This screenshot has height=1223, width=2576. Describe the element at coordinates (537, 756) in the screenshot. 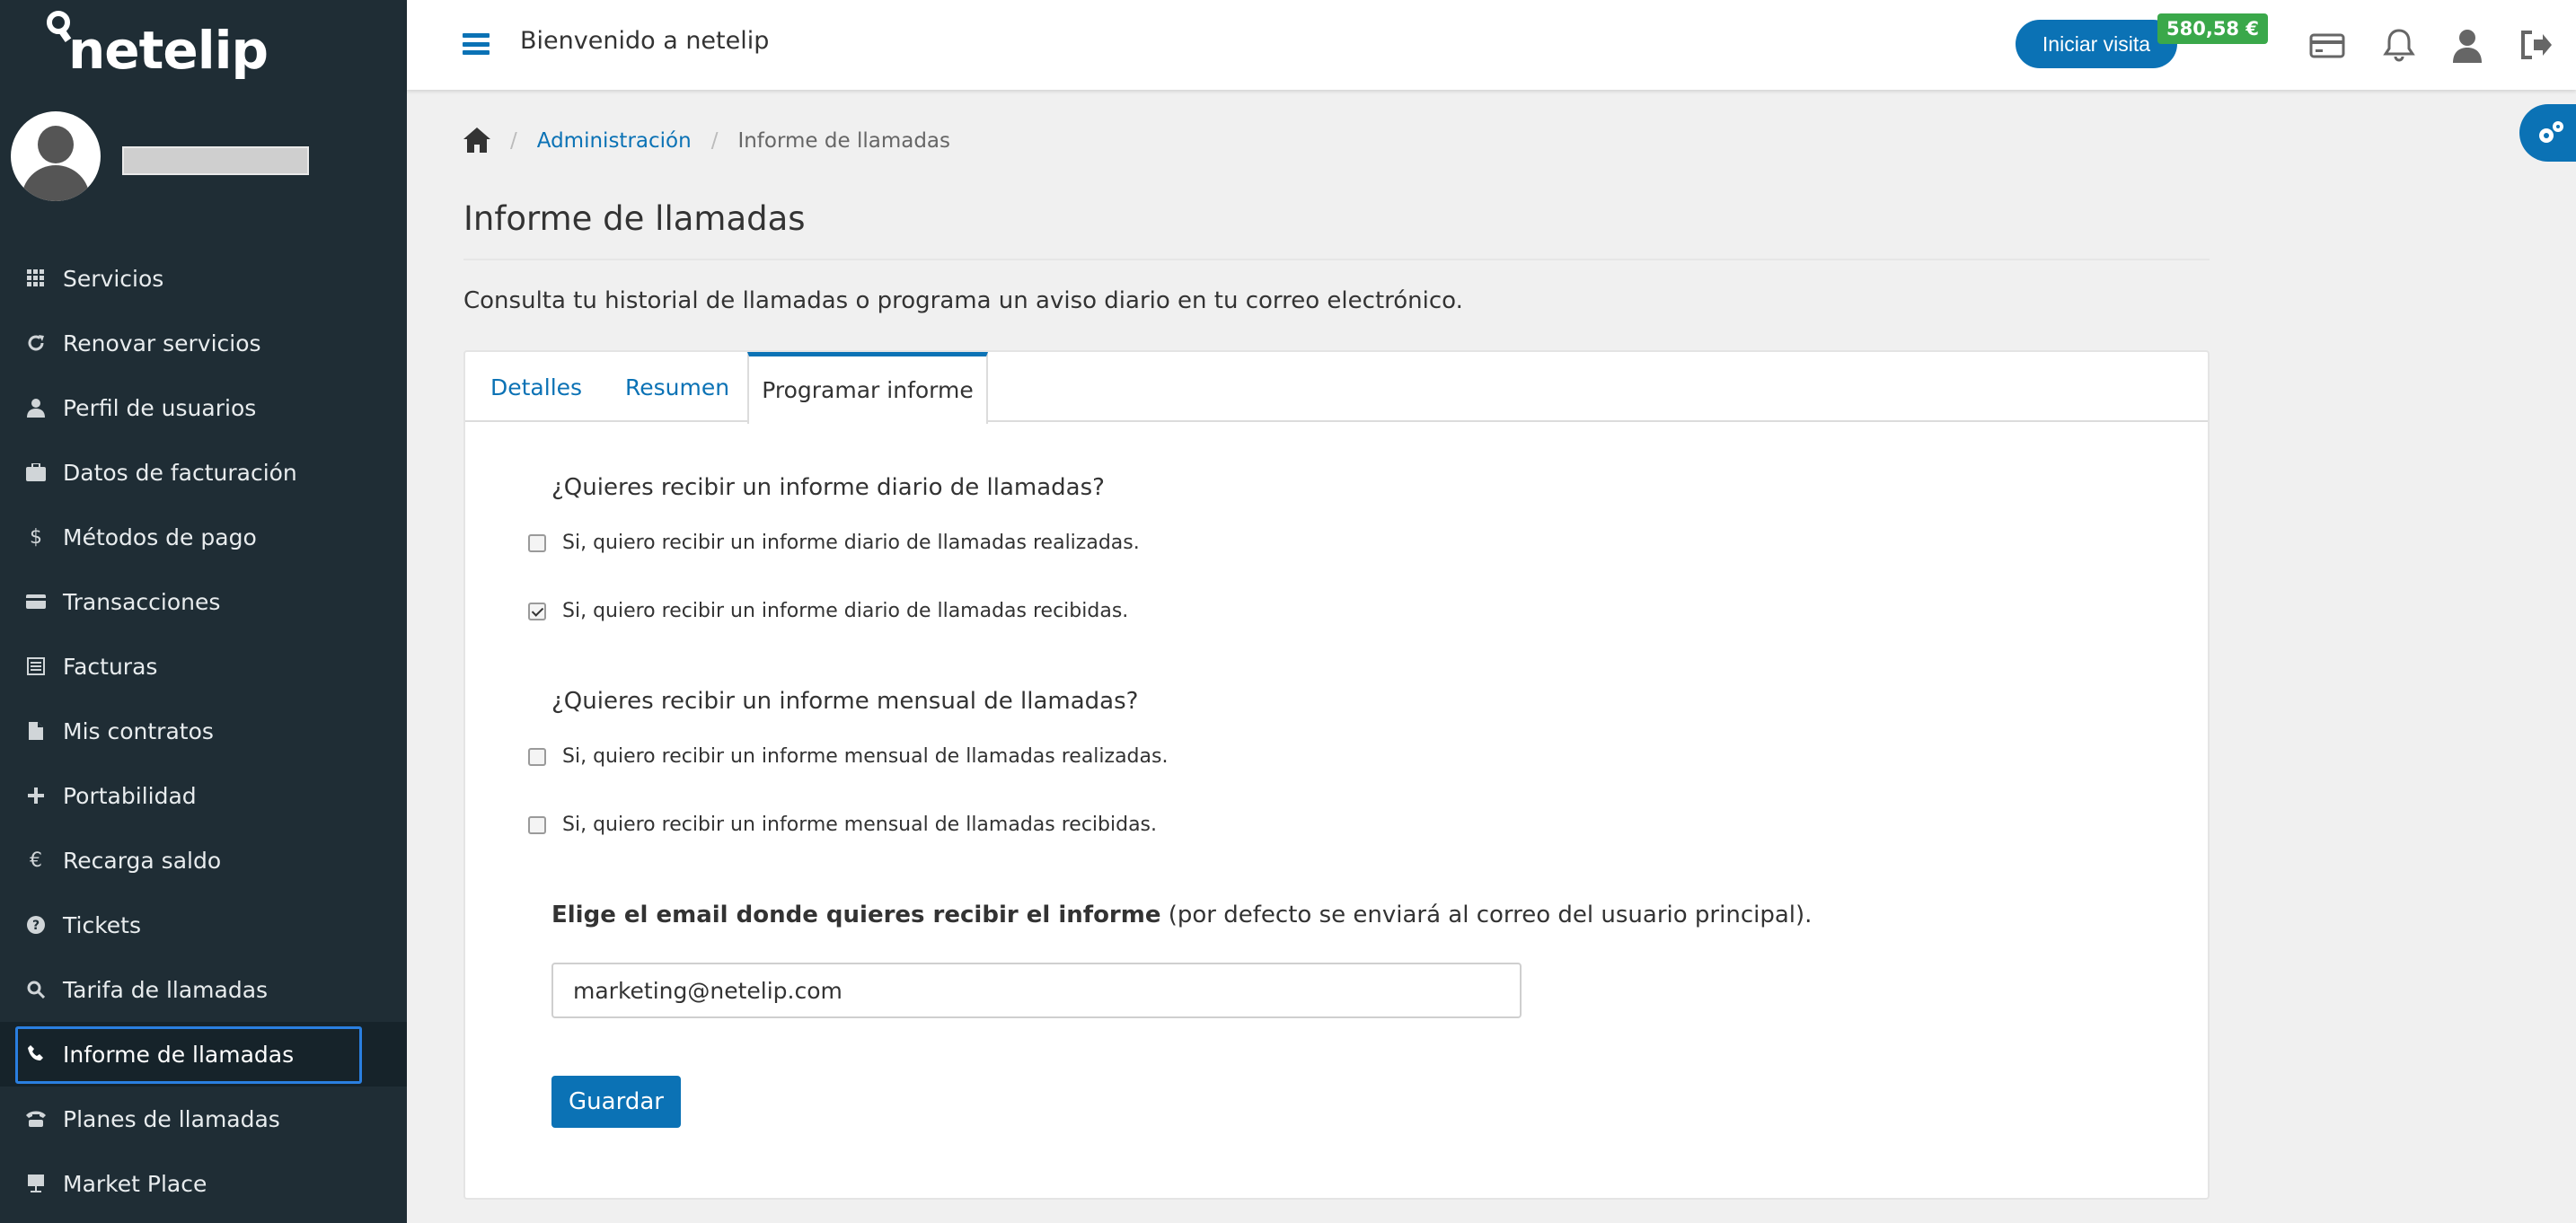

I see `monthly-made-checkbox` at that location.